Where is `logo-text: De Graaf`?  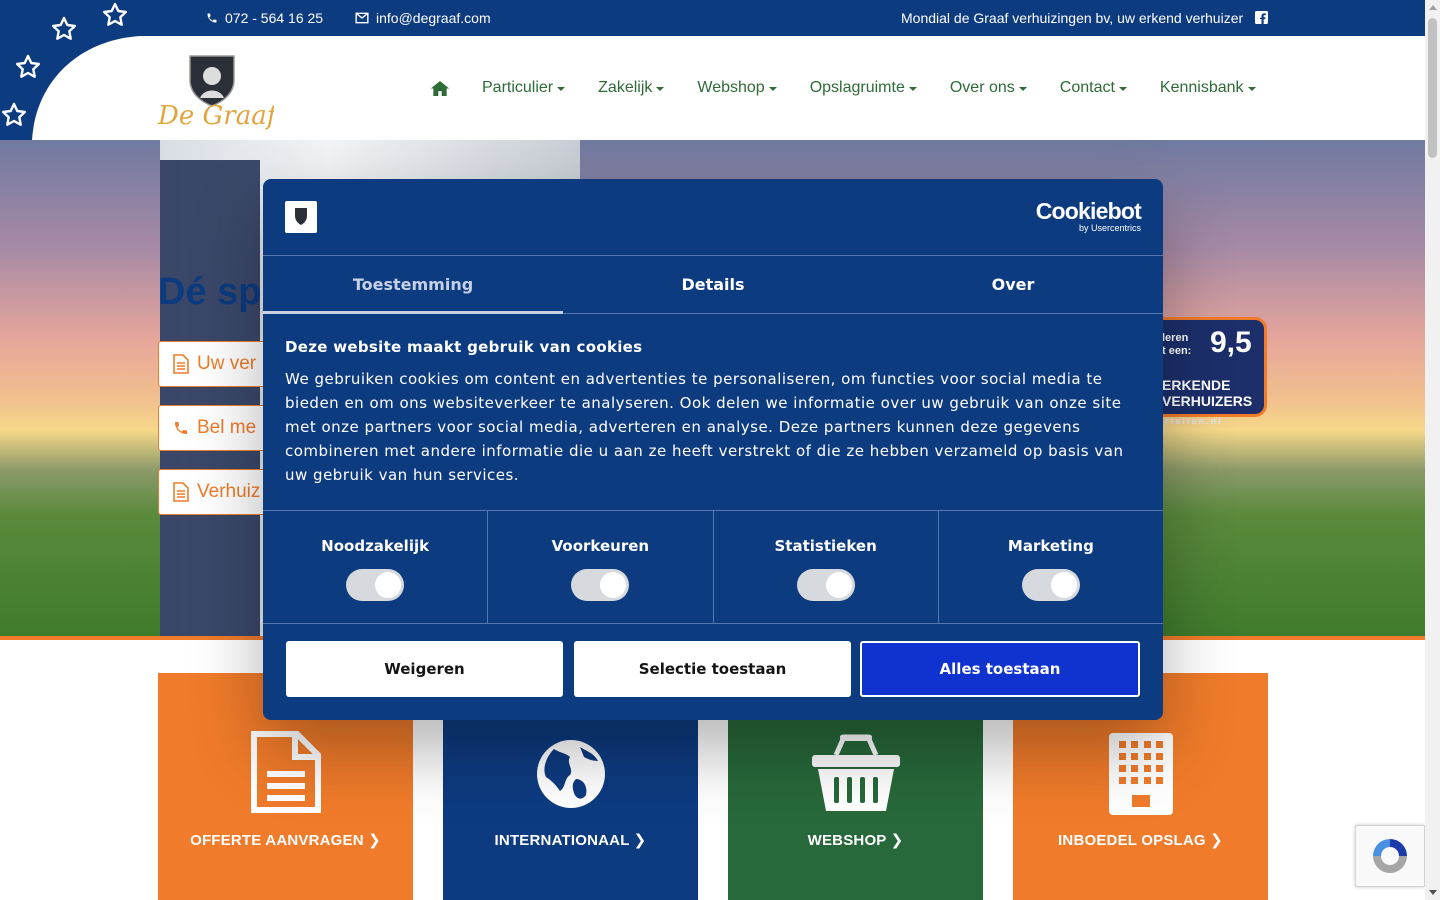 logo-text: De Graaf is located at coordinates (215, 116).